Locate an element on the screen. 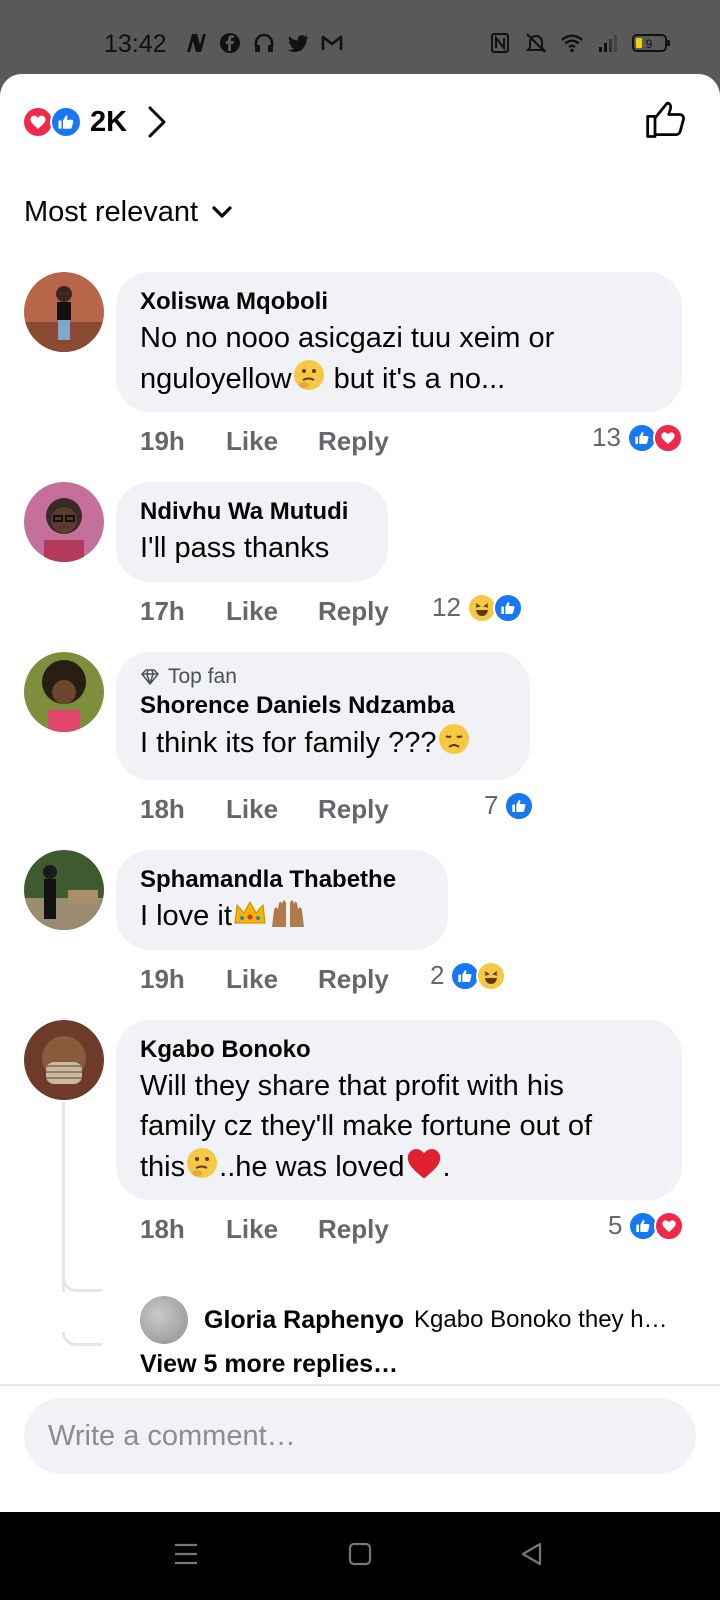 The image size is (720, 1600). chevron-down-icon is located at coordinates (222, 211).